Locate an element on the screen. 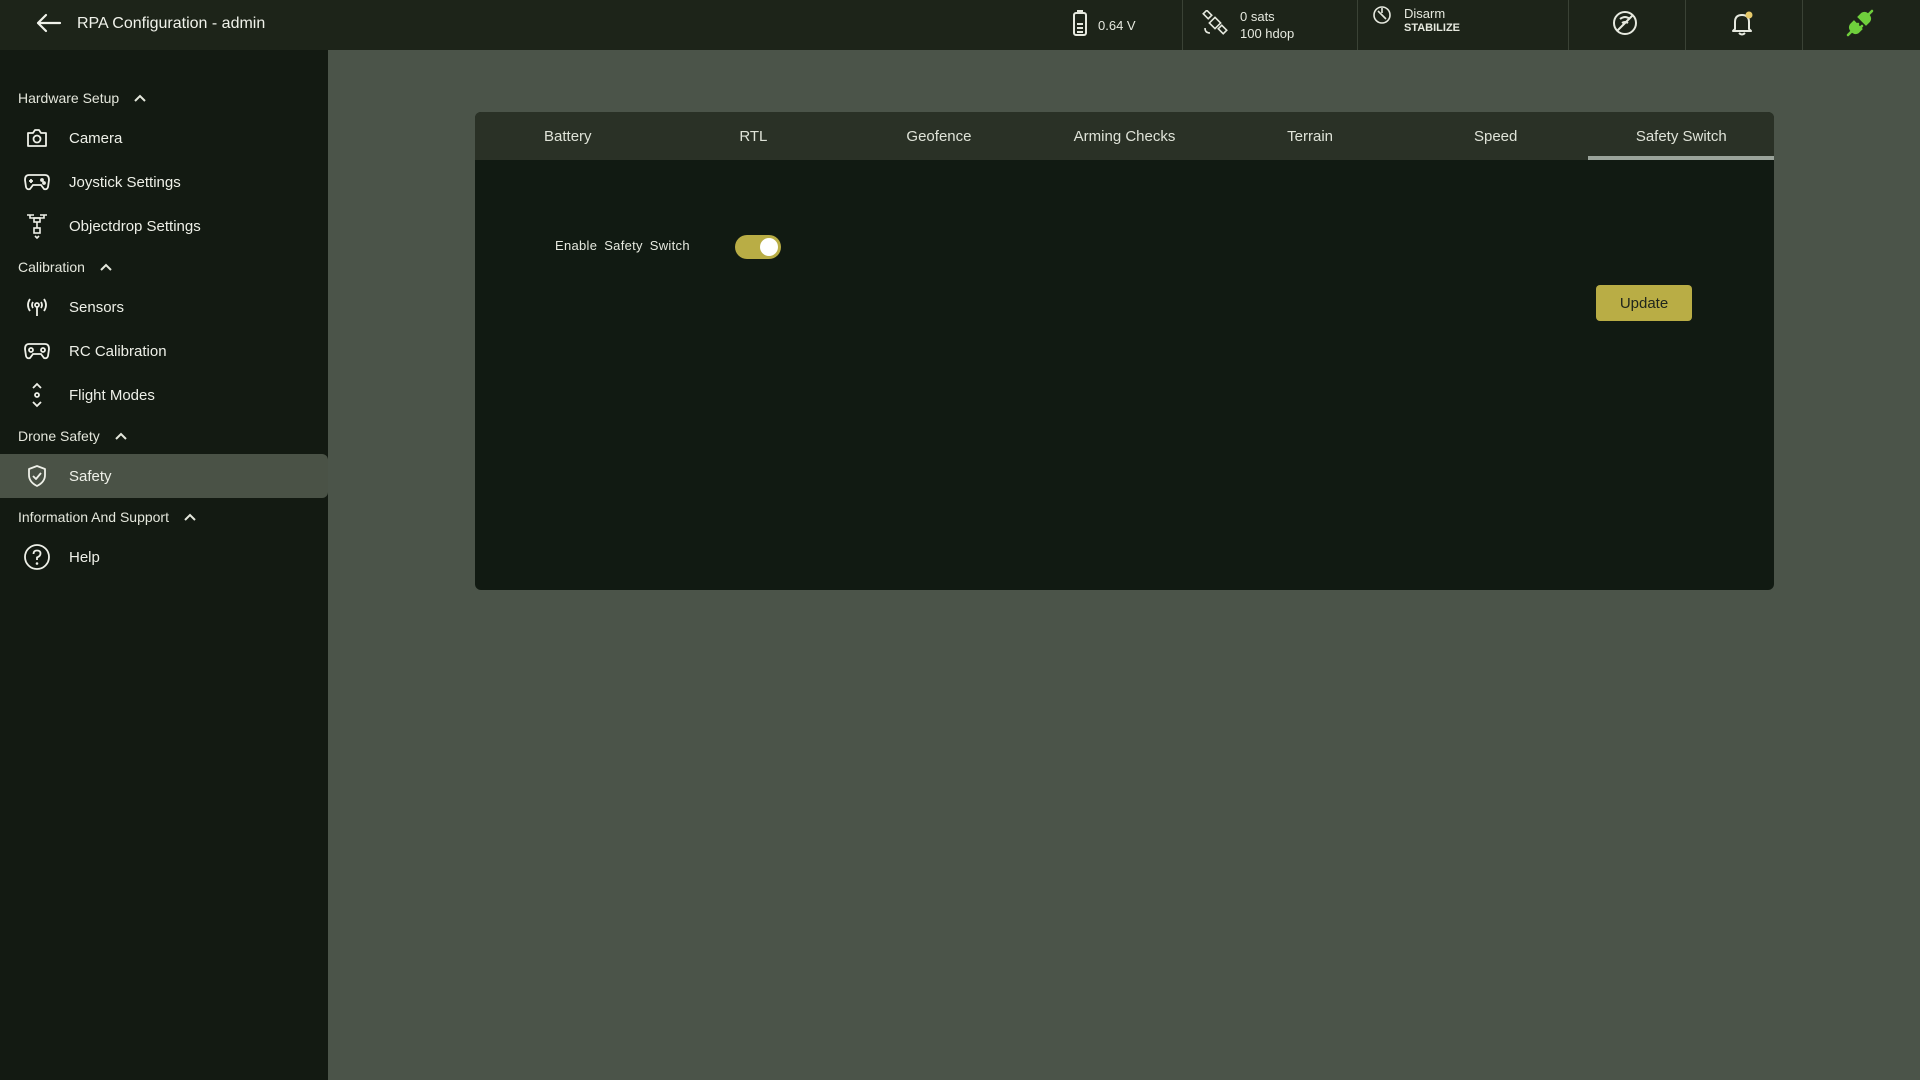 The image size is (1920, 1080). sidebar-item-label: Flight Modes is located at coordinates (112, 395).